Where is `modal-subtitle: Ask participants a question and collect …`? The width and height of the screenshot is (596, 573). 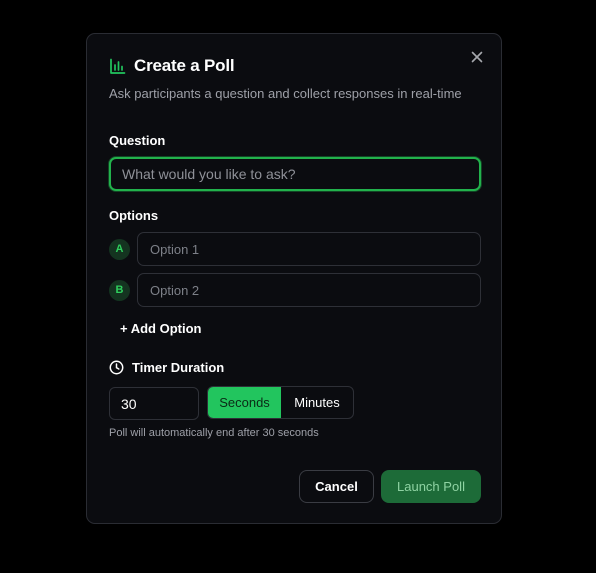 modal-subtitle: Ask participants a question and collect … is located at coordinates (285, 93).